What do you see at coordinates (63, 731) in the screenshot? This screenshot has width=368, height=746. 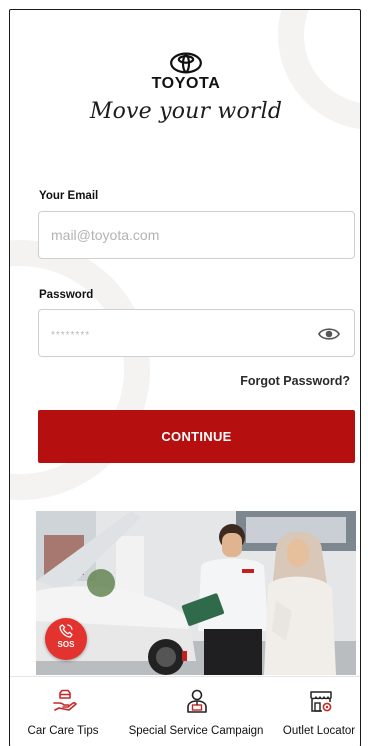 I see `nav-label: Car Care Tips` at bounding box center [63, 731].